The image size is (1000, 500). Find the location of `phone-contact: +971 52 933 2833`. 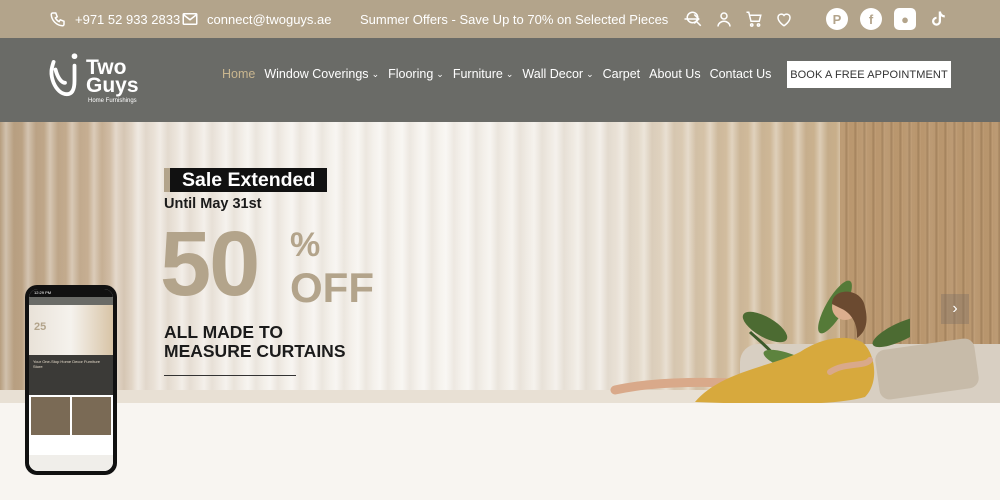

phone-contact: +971 52 933 2833 is located at coordinates (114, 19).